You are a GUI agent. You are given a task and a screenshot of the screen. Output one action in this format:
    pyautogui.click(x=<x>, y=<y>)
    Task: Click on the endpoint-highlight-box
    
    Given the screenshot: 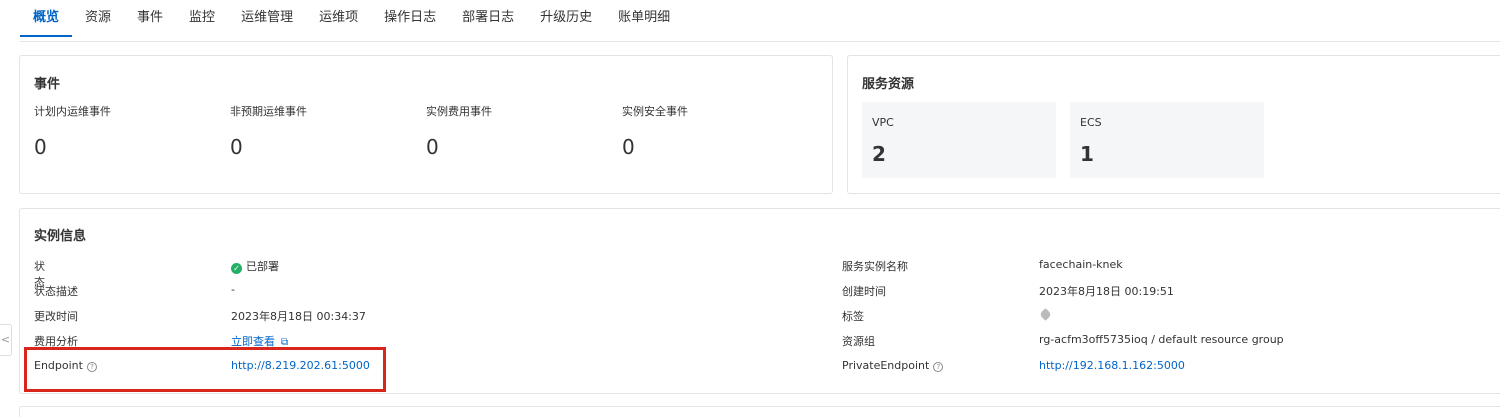 What is the action you would take?
    pyautogui.click(x=205, y=369)
    